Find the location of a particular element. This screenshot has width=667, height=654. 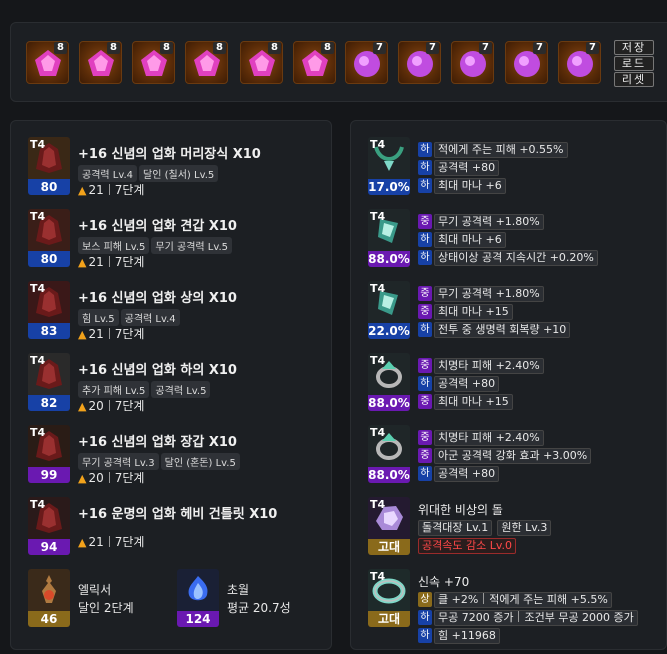

reset-button: 리셋 is located at coordinates (634, 79).